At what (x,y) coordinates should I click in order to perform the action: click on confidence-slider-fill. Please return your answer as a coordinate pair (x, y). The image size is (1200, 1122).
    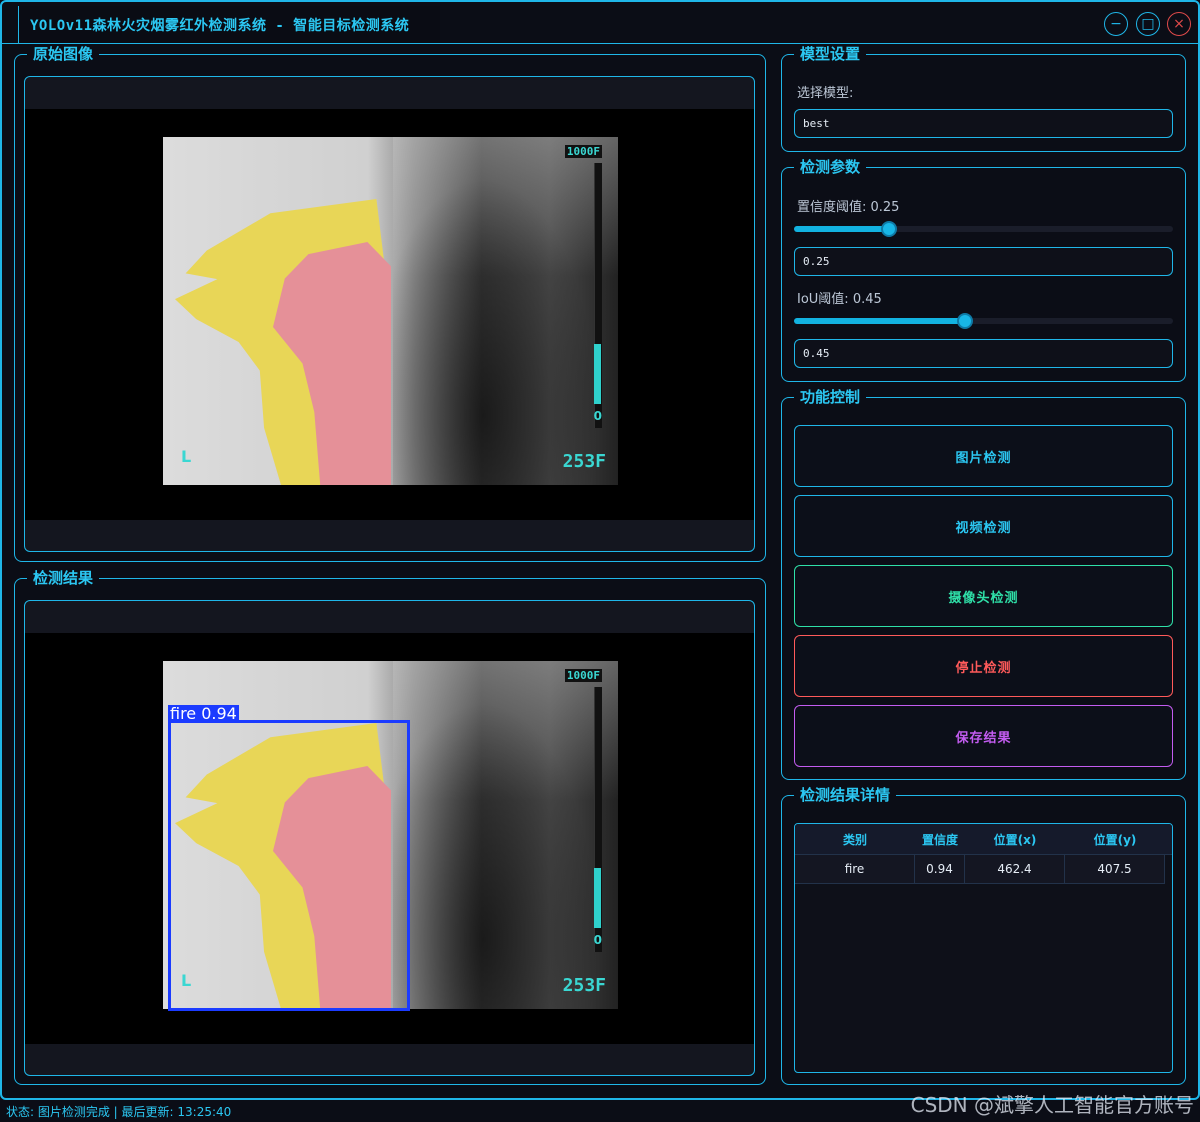
    Looking at the image, I should click on (841, 229).